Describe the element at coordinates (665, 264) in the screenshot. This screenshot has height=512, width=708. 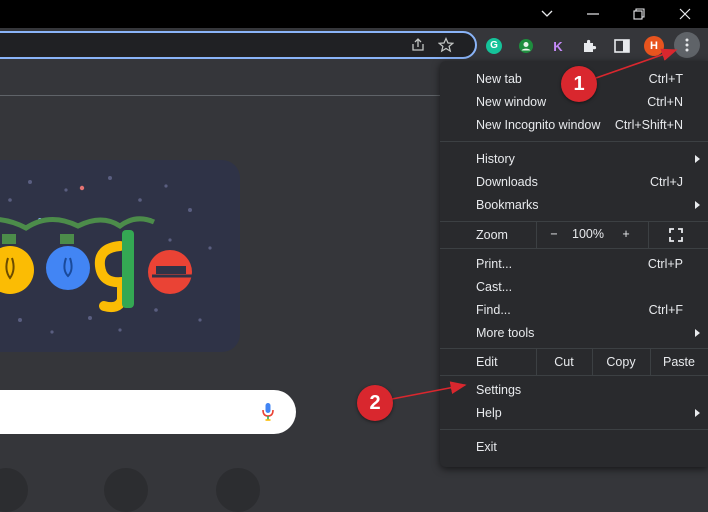
I see `menu-item-shortcut: Ctrl+P` at that location.